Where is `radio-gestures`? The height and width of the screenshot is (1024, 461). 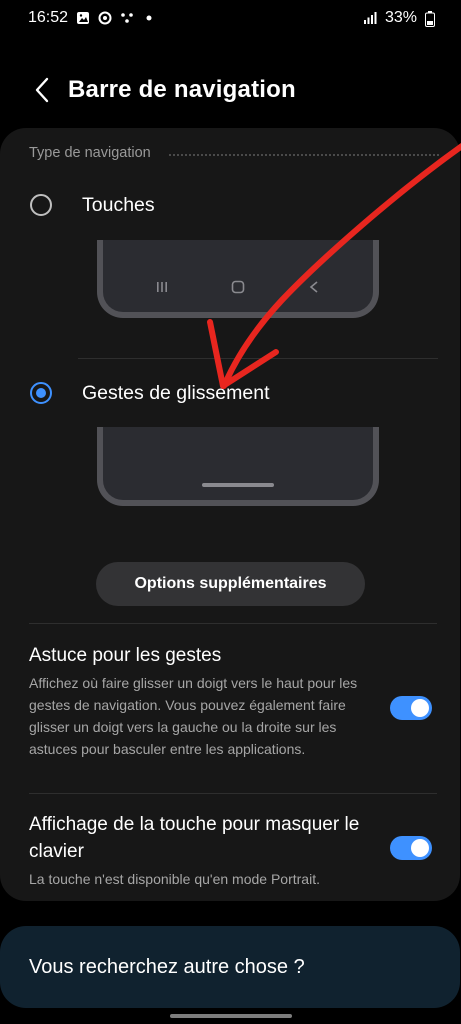 radio-gestures is located at coordinates (41, 393).